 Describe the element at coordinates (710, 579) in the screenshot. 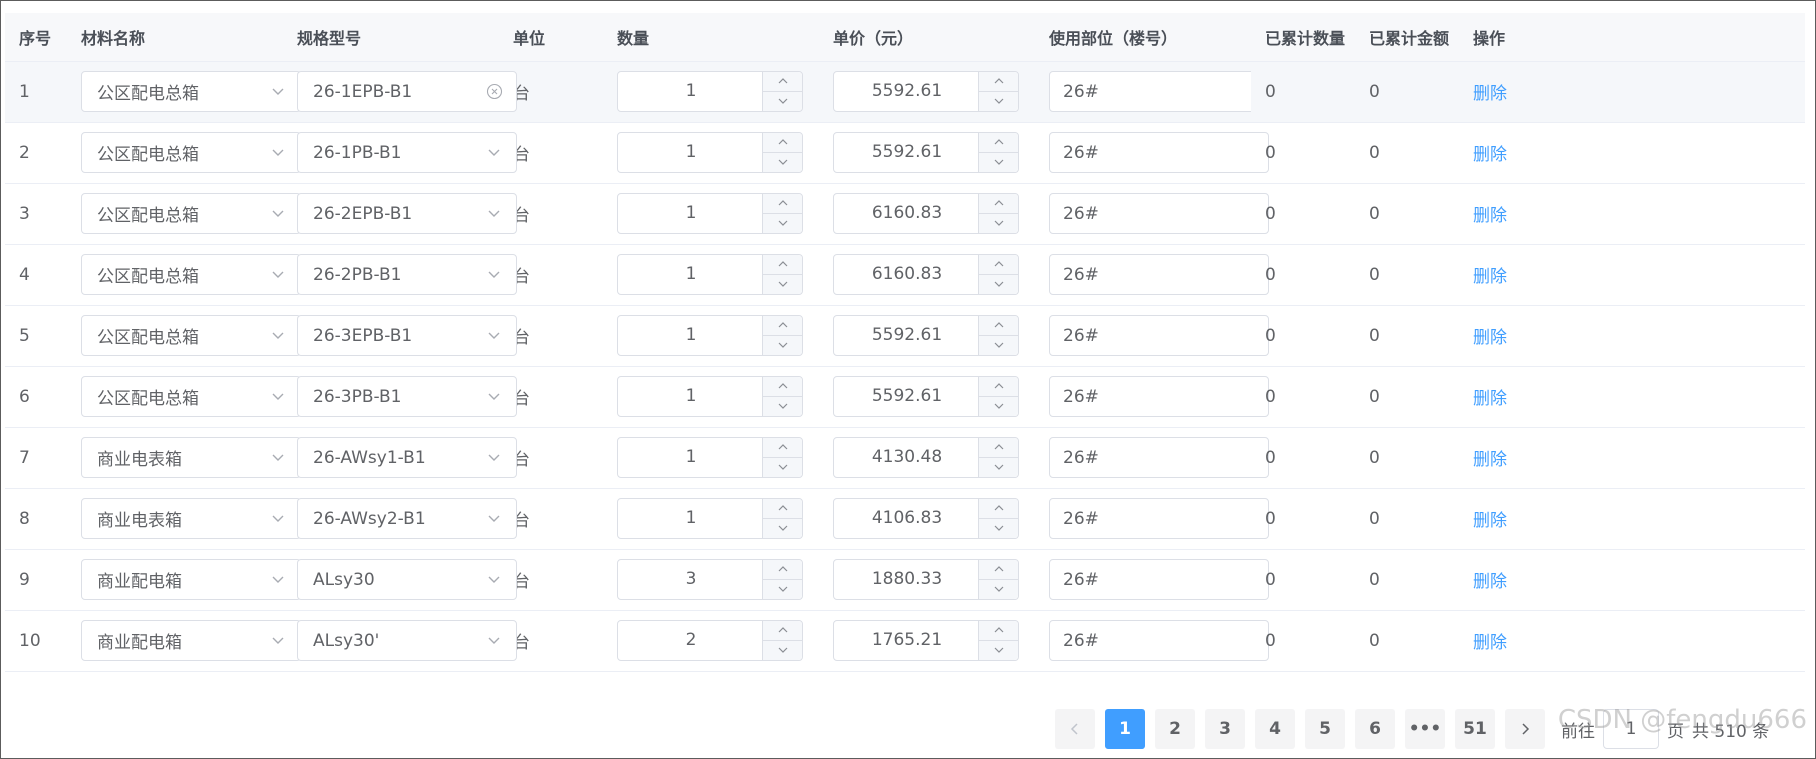

I see `quantity-stepper: 3` at that location.